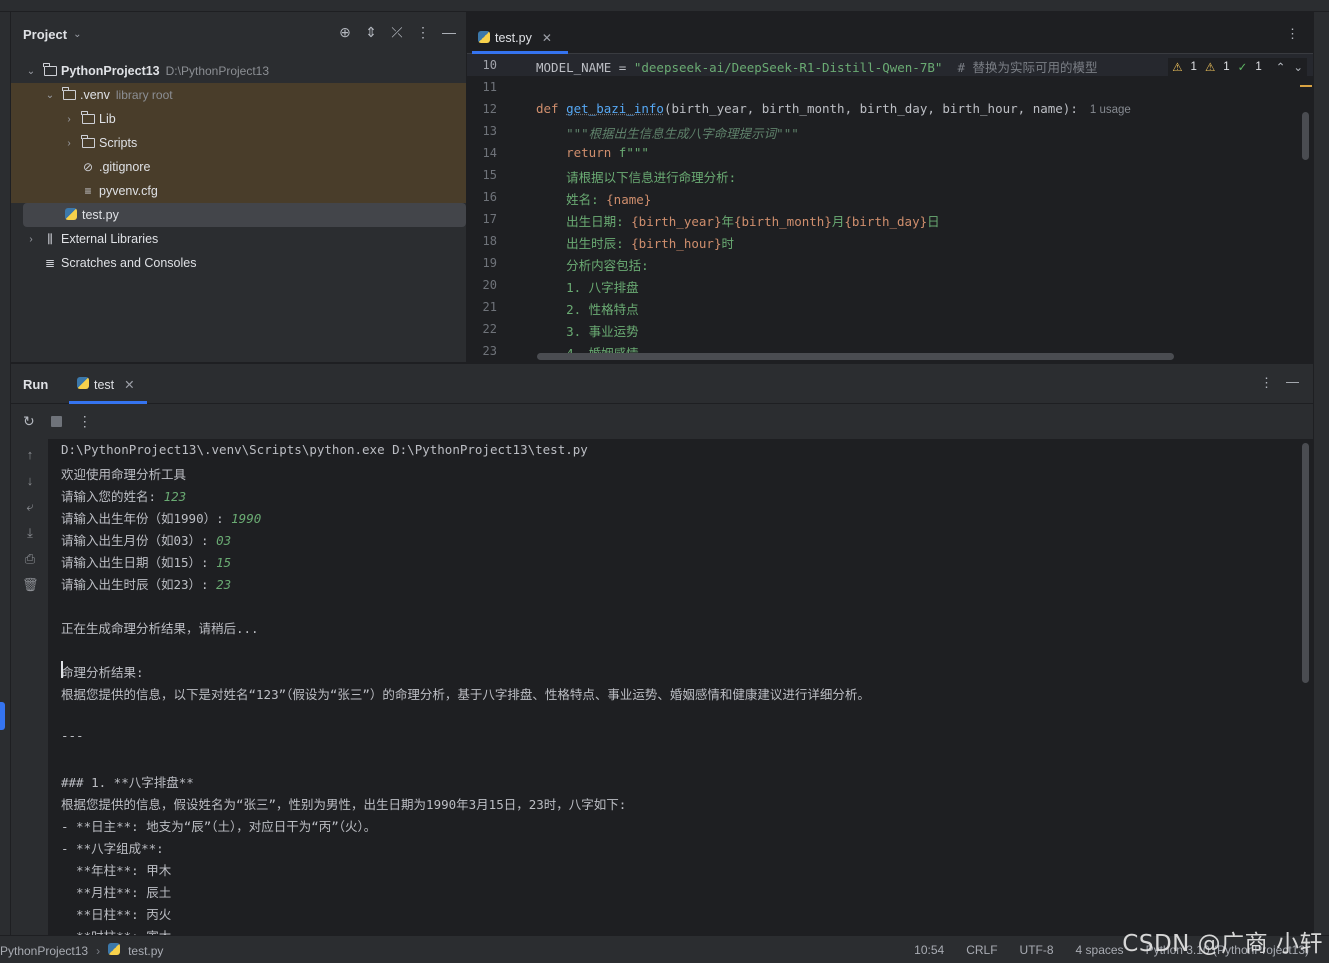 Image resolution: width=1329 pixels, height=963 pixels. I want to click on tree-item-test-py: test.py, so click(238, 215).